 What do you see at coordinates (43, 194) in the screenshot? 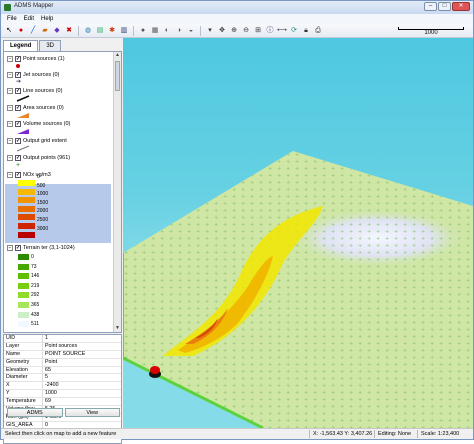
I see `nox-legend-label: 1000` at bounding box center [43, 194].